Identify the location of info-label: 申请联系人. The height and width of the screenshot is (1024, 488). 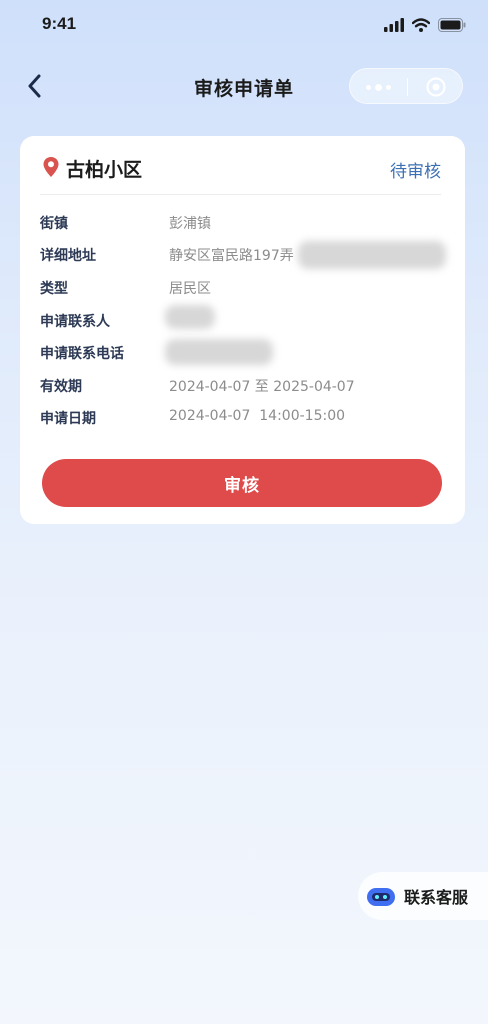
(75, 322).